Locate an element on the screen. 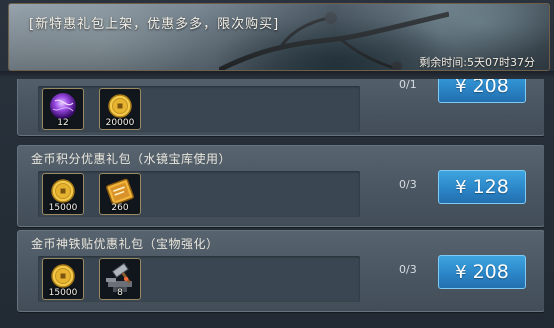 Image resolution: width=554 pixels, height=328 pixels. item-quantity: 12 is located at coordinates (63, 123).